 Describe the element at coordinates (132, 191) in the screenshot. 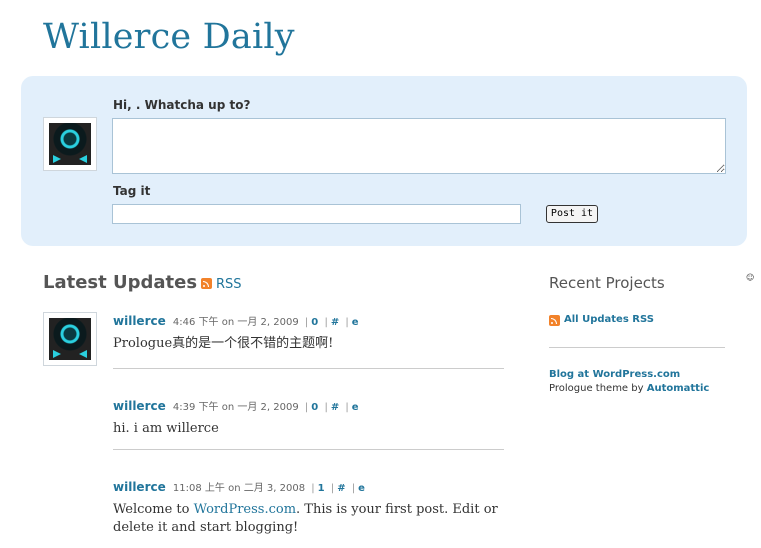

I see `tag-label: Tag it` at that location.